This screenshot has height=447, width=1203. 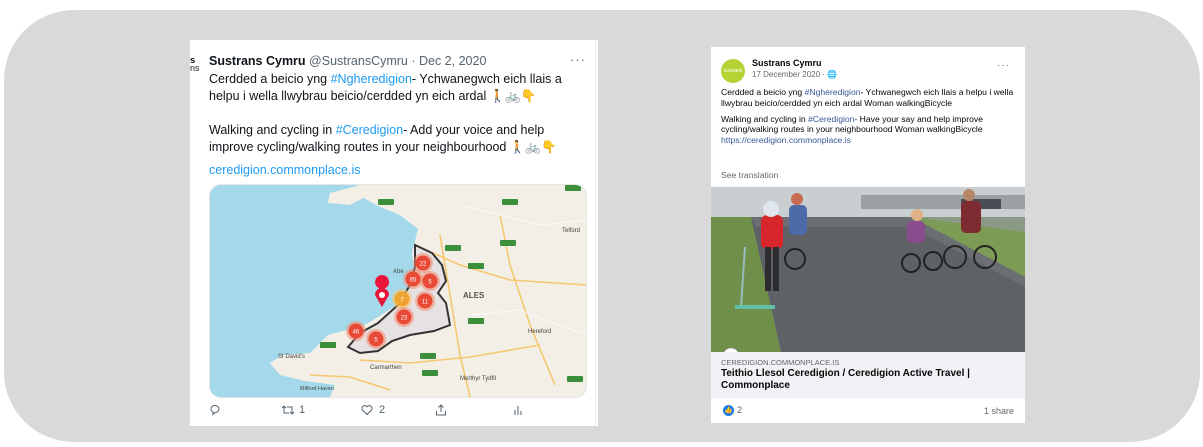 What do you see at coordinates (518, 411) in the screenshot?
I see `analytics-icon` at bounding box center [518, 411].